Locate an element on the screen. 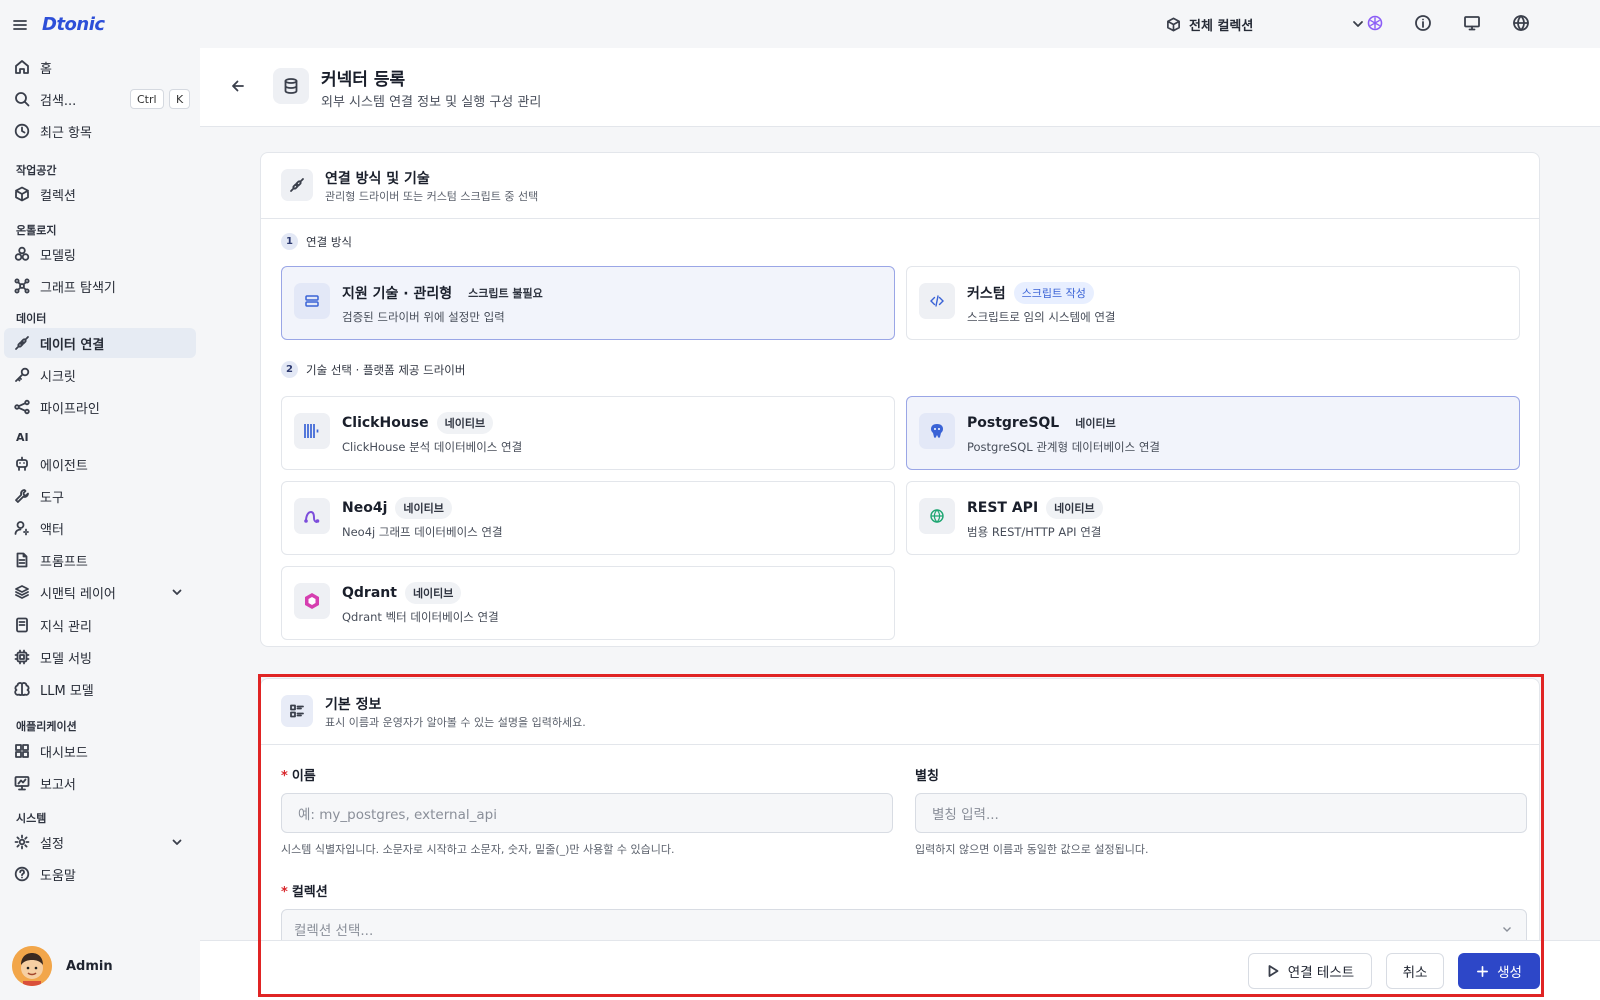 This screenshot has width=1600, height=1000. document-icon is located at coordinates (22, 560).